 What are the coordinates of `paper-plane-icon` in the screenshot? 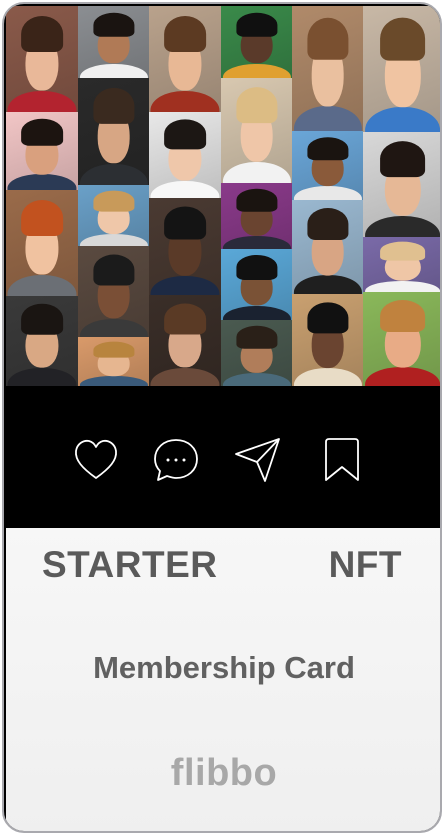 It's located at (258, 460).